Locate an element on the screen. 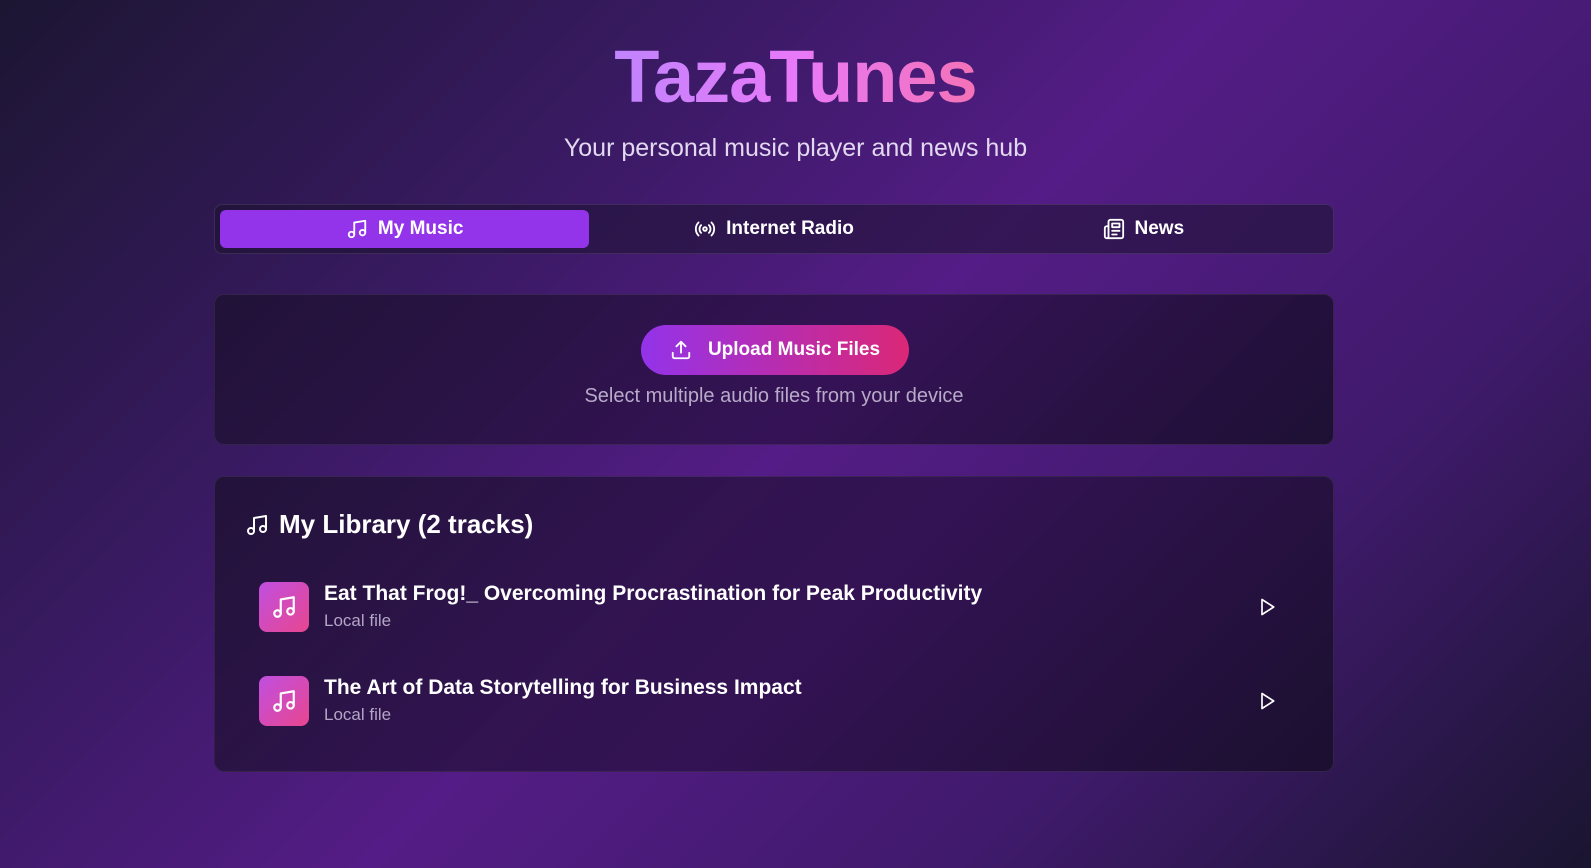 The height and width of the screenshot is (868, 1591). tab-my-music: My Music is located at coordinates (405, 229).